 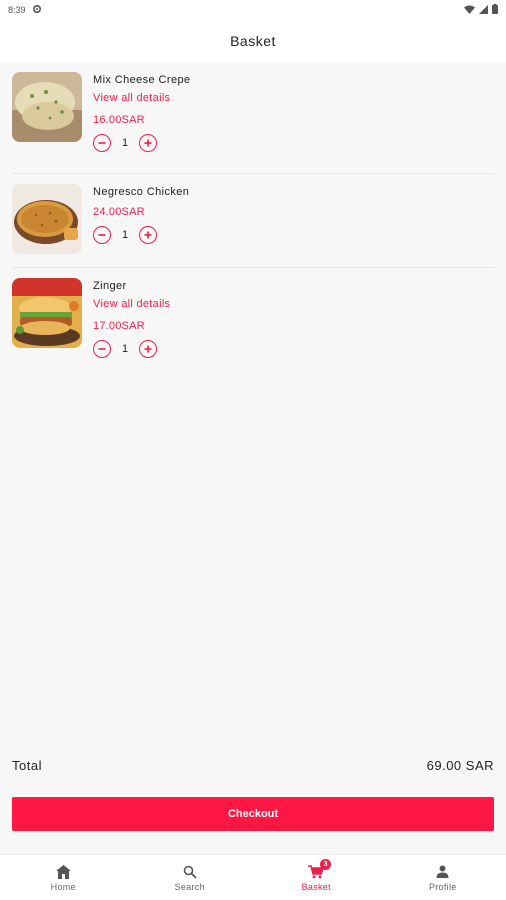 What do you see at coordinates (316, 886) in the screenshot?
I see `nav-label: Basket` at bounding box center [316, 886].